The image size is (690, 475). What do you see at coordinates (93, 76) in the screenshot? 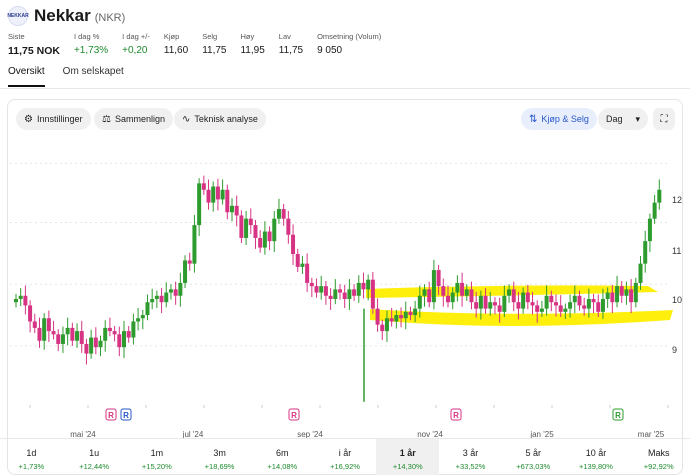
I see `tab-om-selskapet: Om selskapet` at bounding box center [93, 76].